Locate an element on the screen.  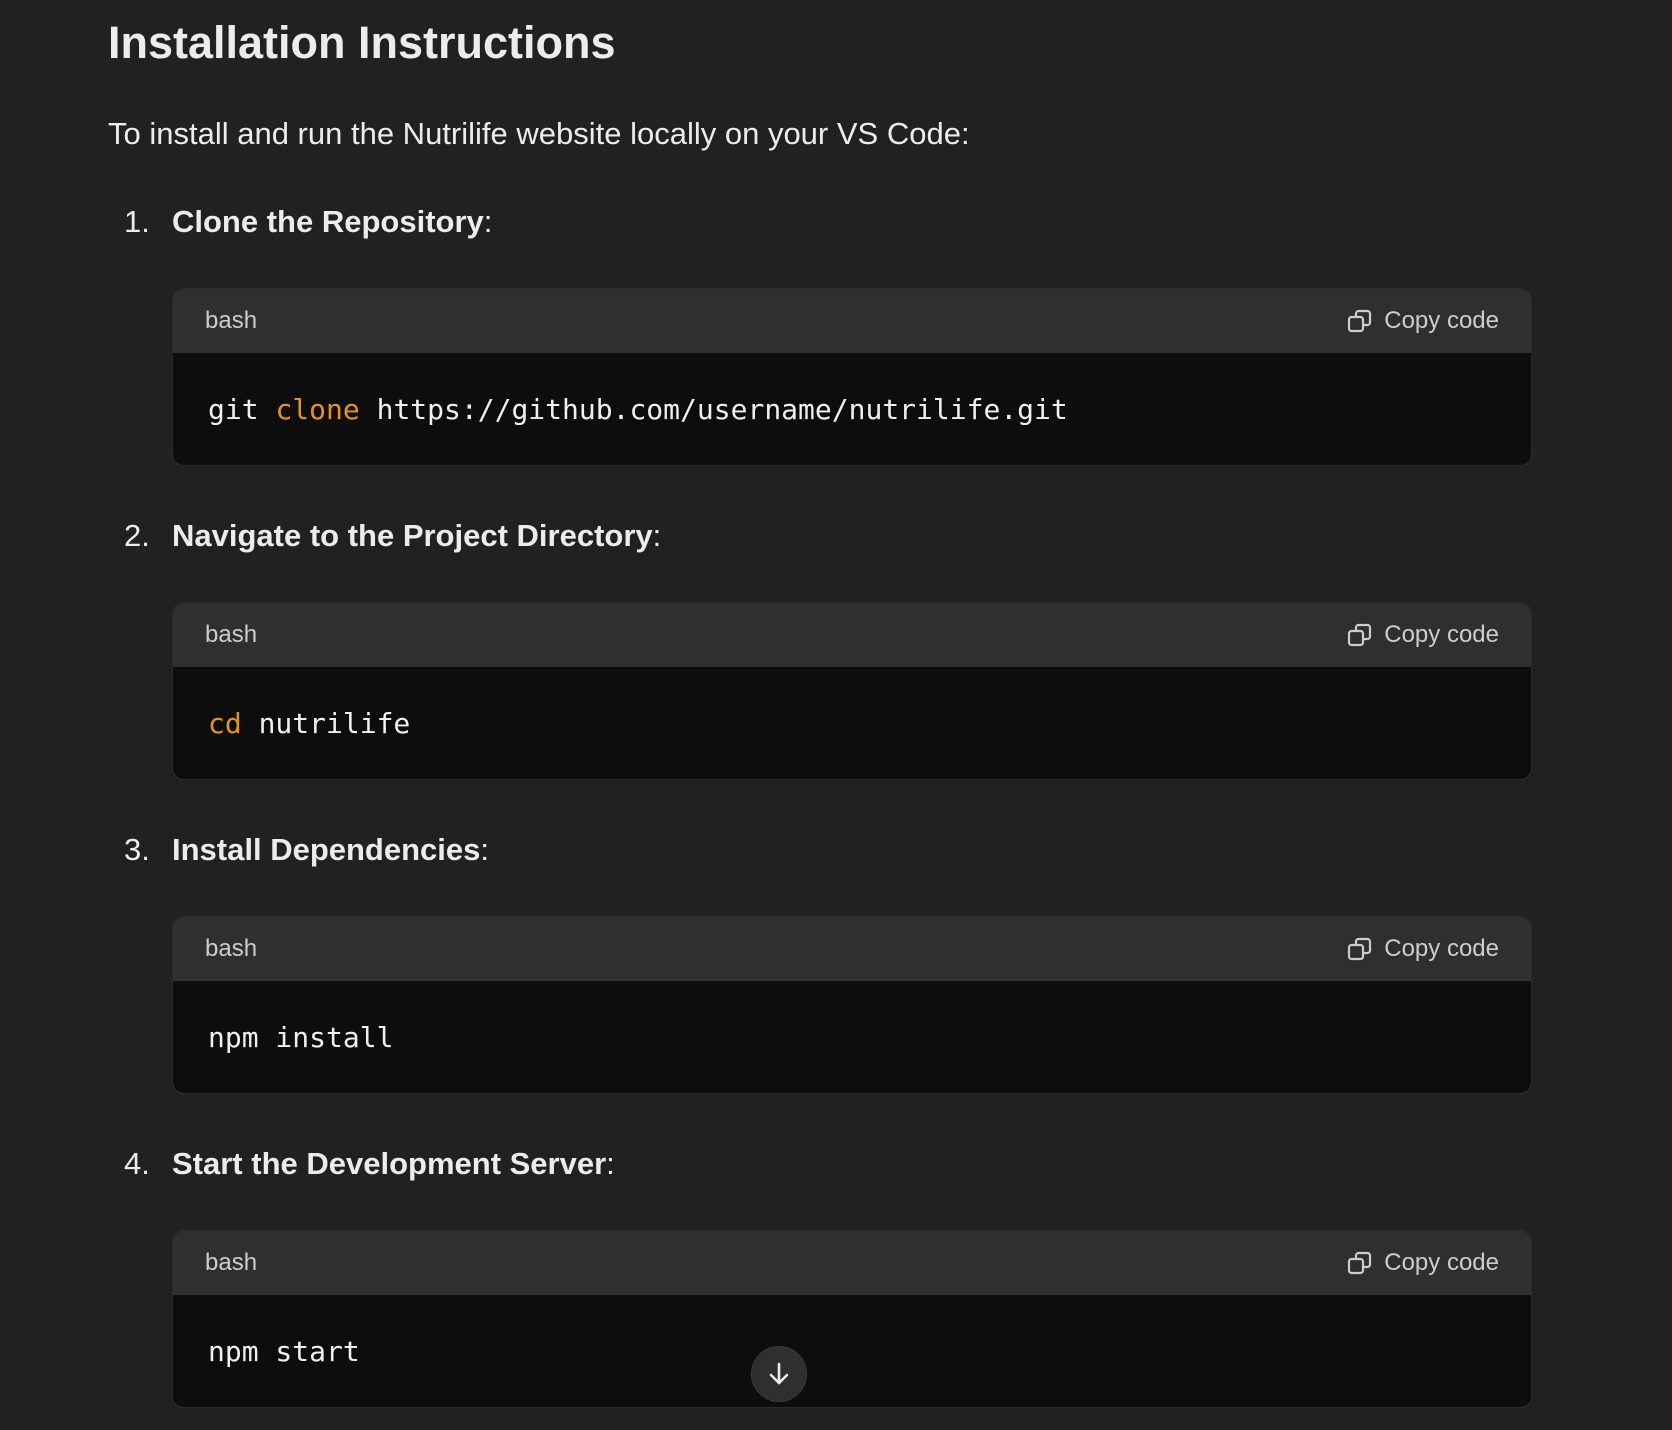
code-token: git is located at coordinates (242, 409).